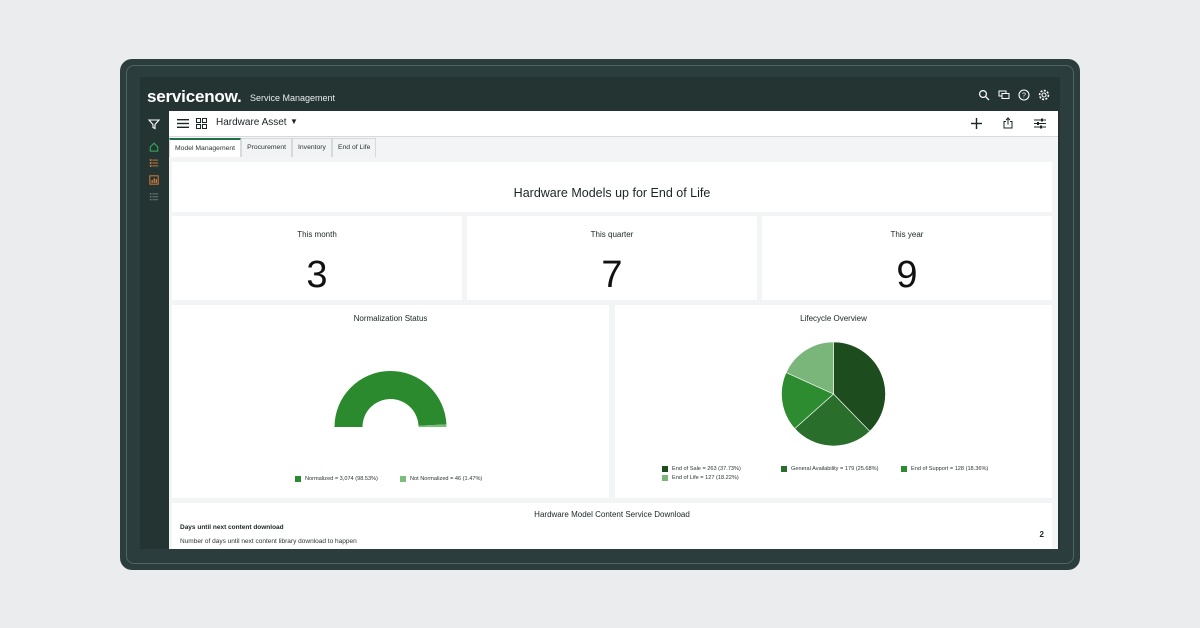 This screenshot has width=1200, height=628. Describe the element at coordinates (341, 479) in the screenshot. I see `legend-label: Normalized = 3,074 (98.53%)` at that location.